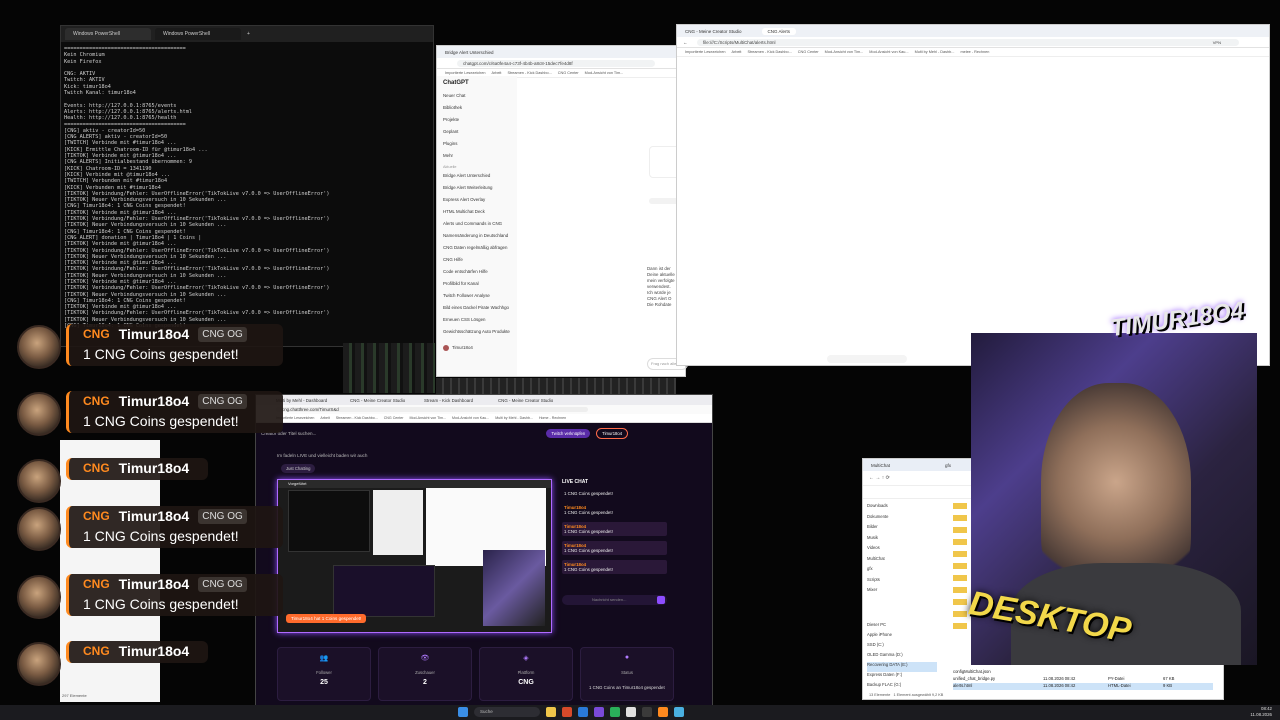 This screenshot has width=1280, height=720. What do you see at coordinates (685, 42) in the screenshot?
I see `back-icon: ←` at bounding box center [685, 42].